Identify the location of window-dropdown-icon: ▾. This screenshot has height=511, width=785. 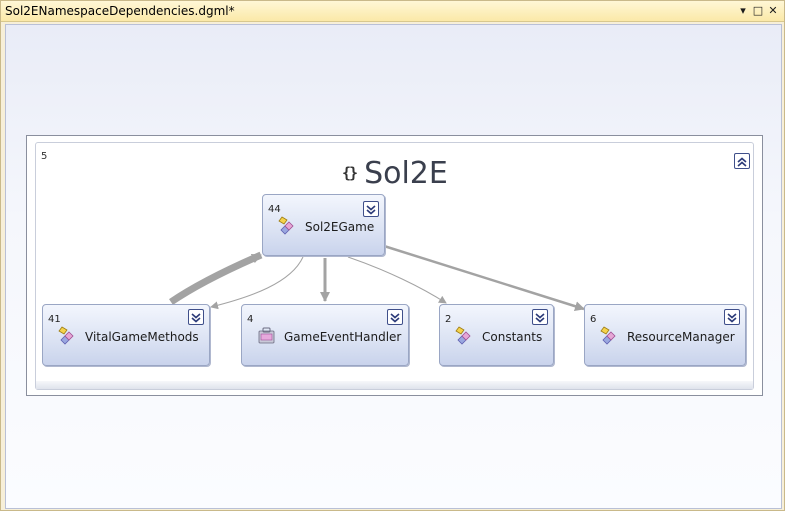
(743, 11).